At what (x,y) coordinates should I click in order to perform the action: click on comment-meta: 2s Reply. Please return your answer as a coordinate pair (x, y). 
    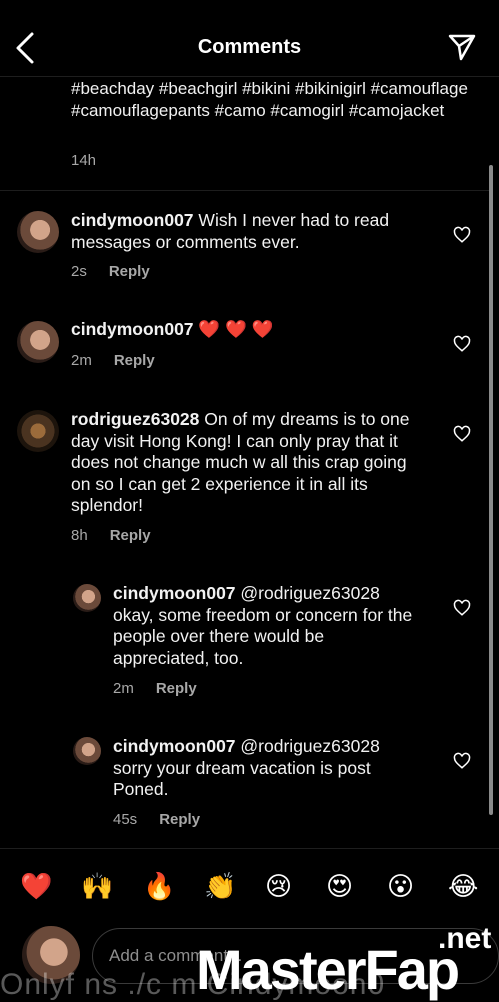
    Looking at the image, I should click on (110, 271).